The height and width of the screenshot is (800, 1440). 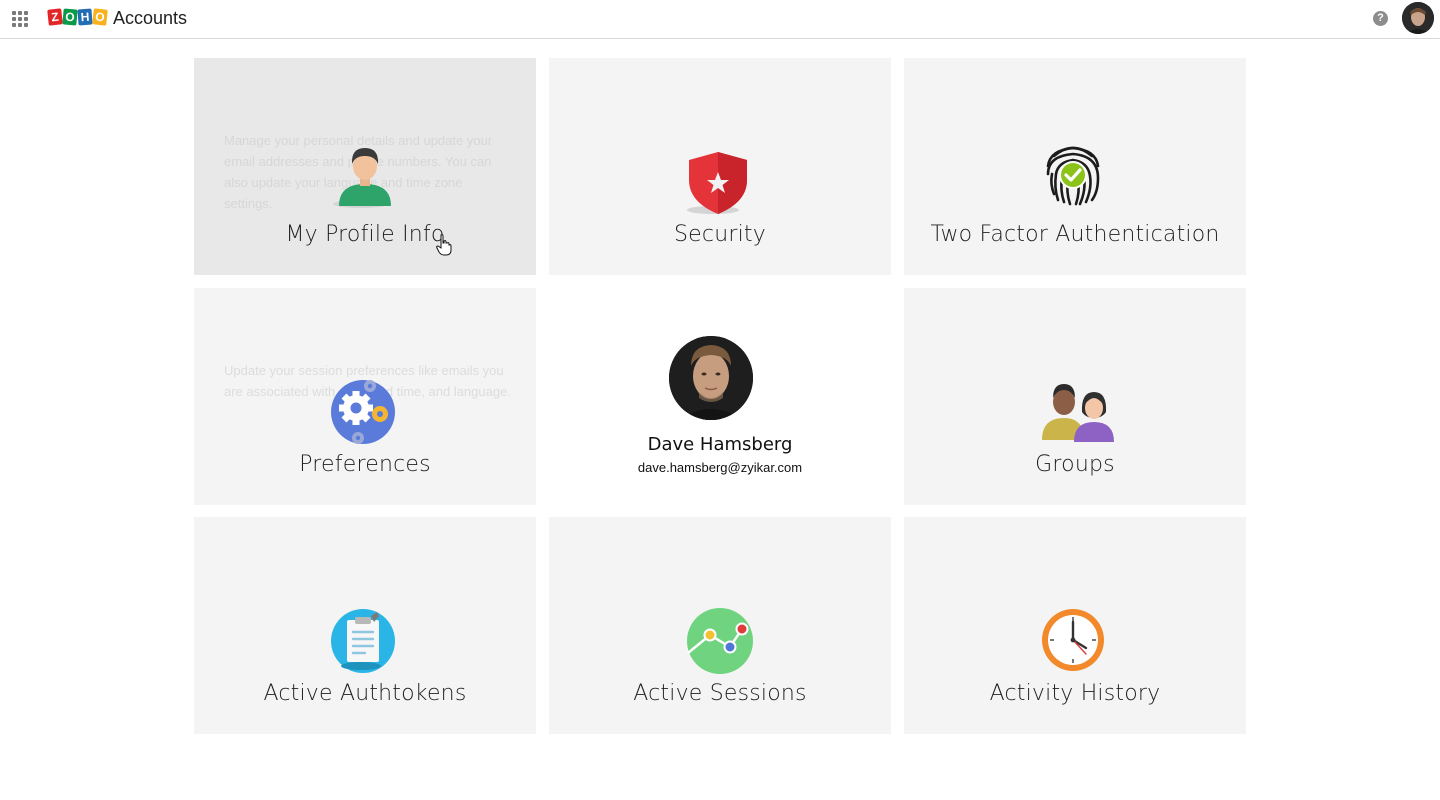 I want to click on clock-icon, so click(x=1074, y=643).